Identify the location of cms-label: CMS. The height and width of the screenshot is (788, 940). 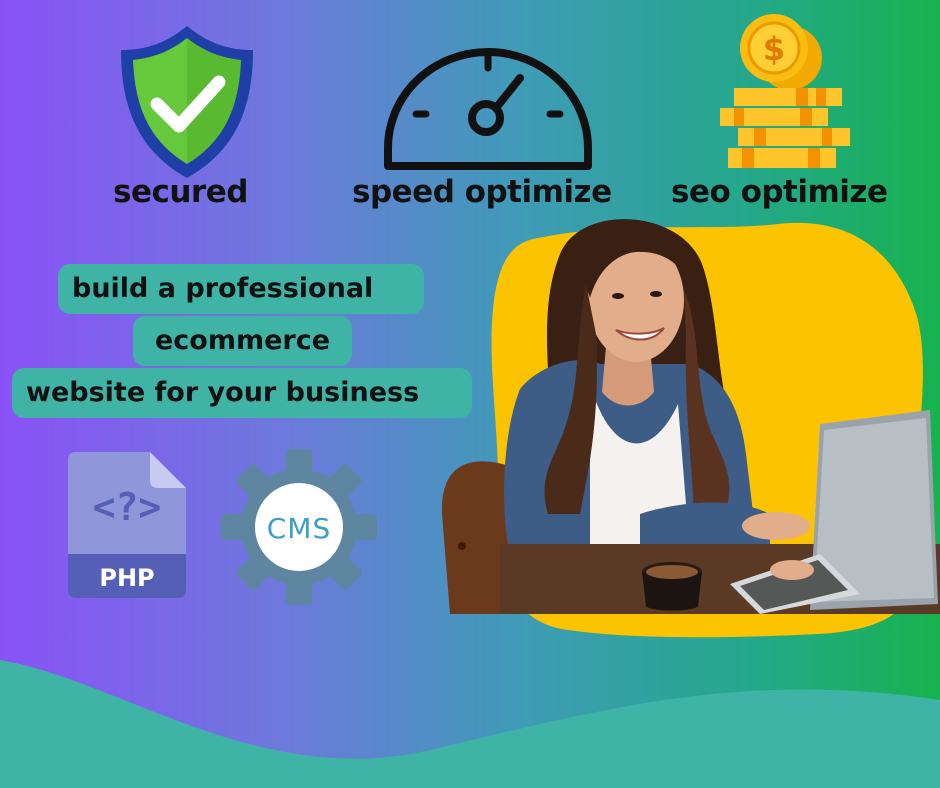
(299, 528).